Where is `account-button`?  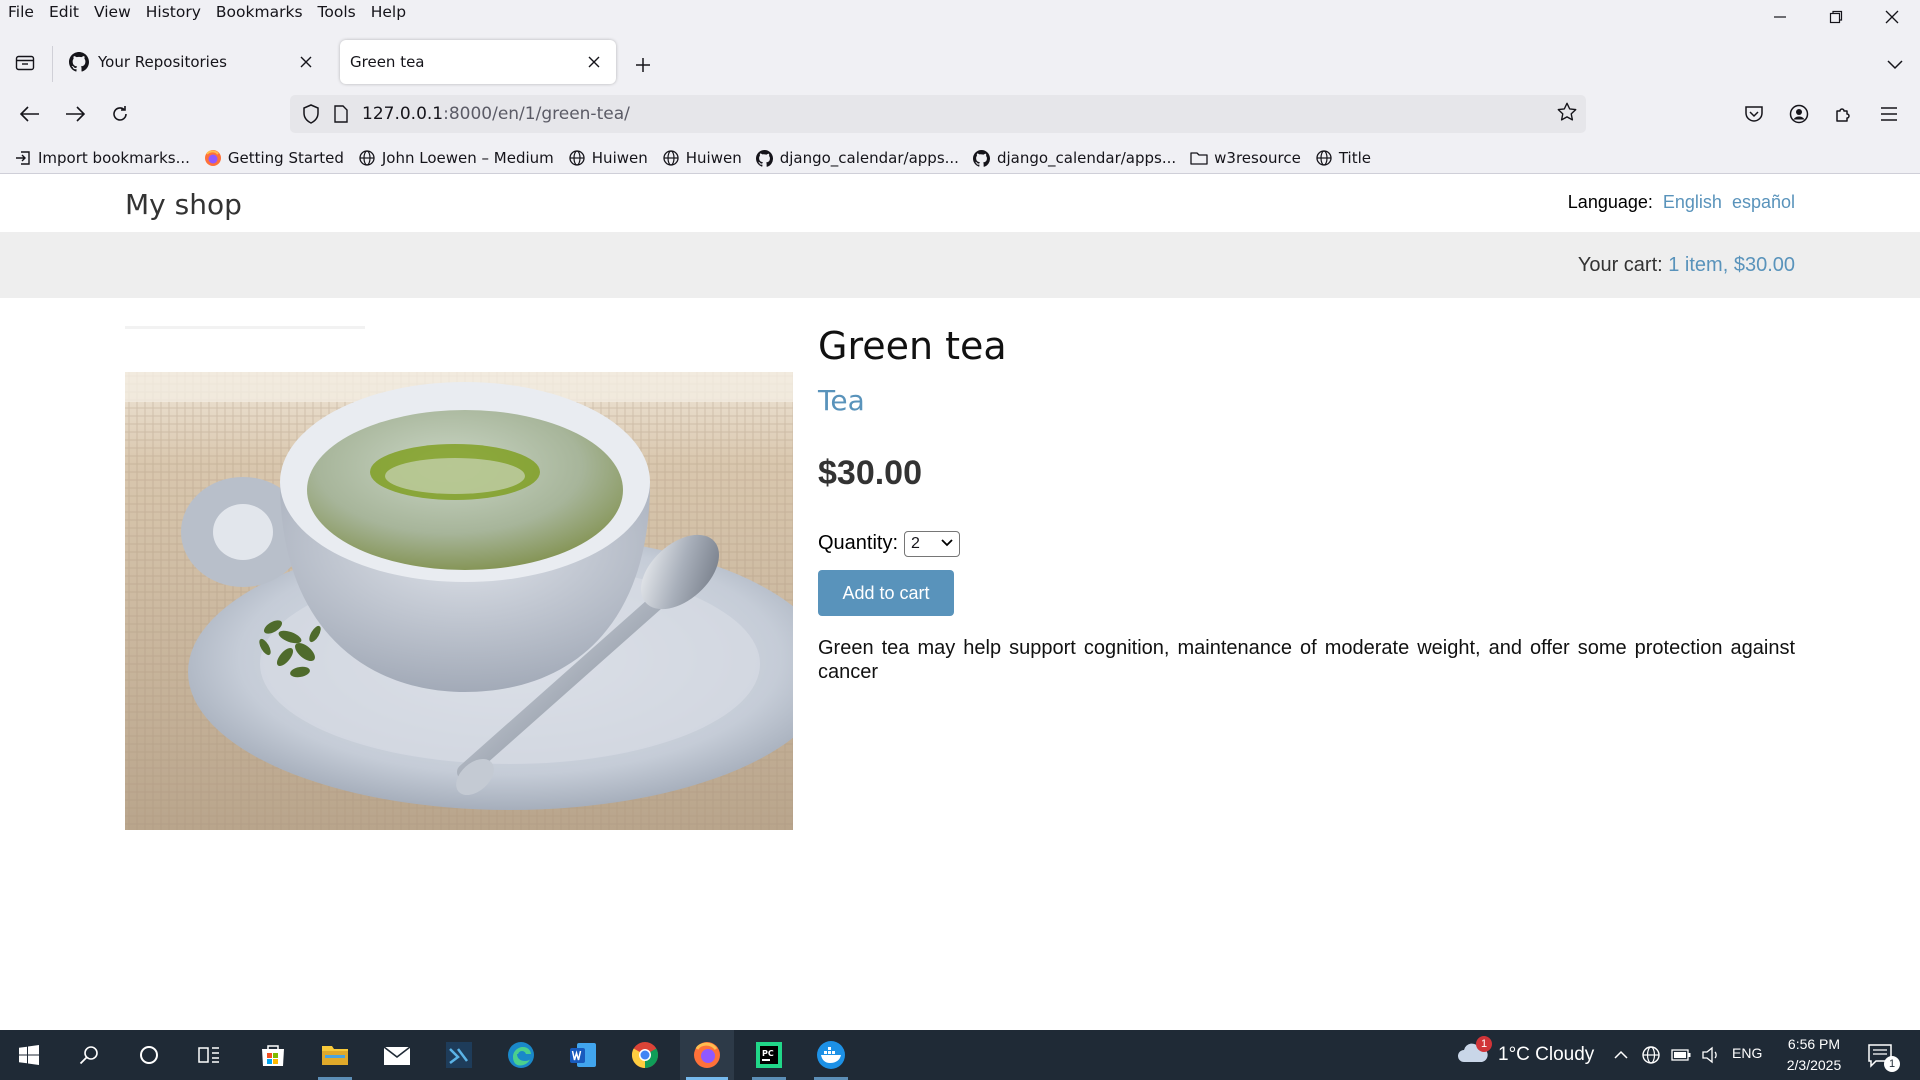 account-button is located at coordinates (1799, 114).